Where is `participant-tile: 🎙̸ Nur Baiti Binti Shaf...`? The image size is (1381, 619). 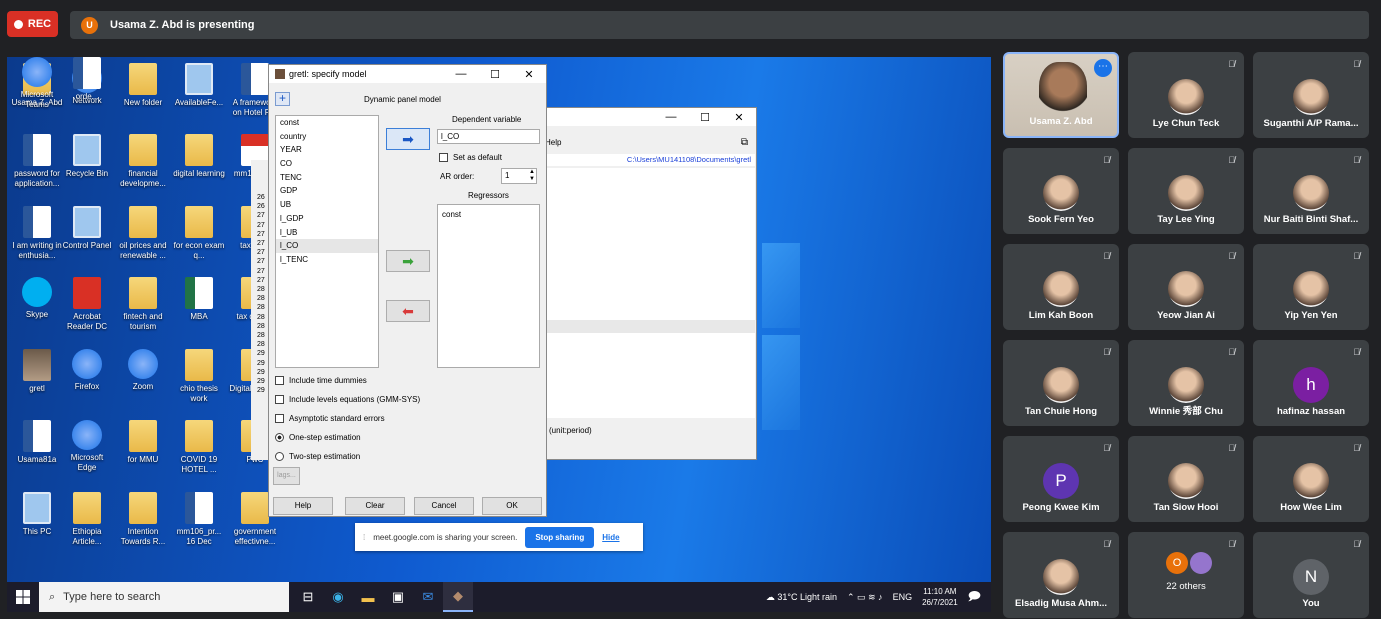 participant-tile: 🎙̸ Nur Baiti Binti Shaf... is located at coordinates (1311, 191).